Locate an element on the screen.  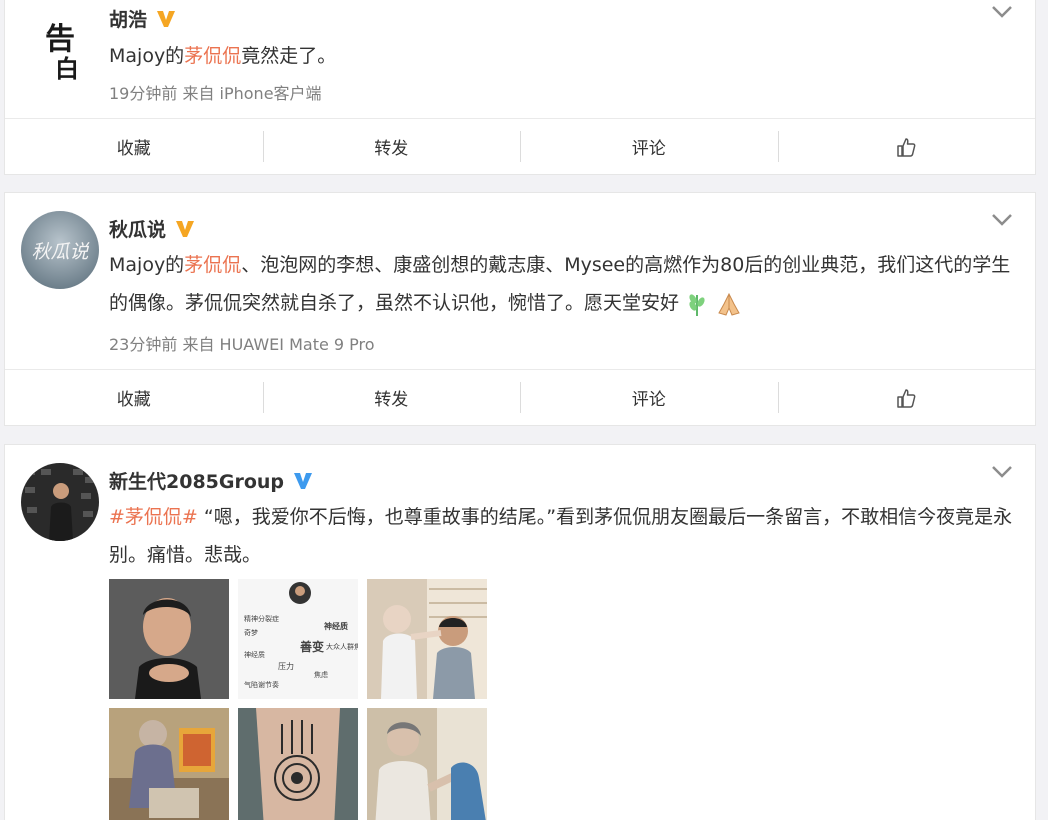
wheat-emoji-icon is located at coordinates (697, 304).